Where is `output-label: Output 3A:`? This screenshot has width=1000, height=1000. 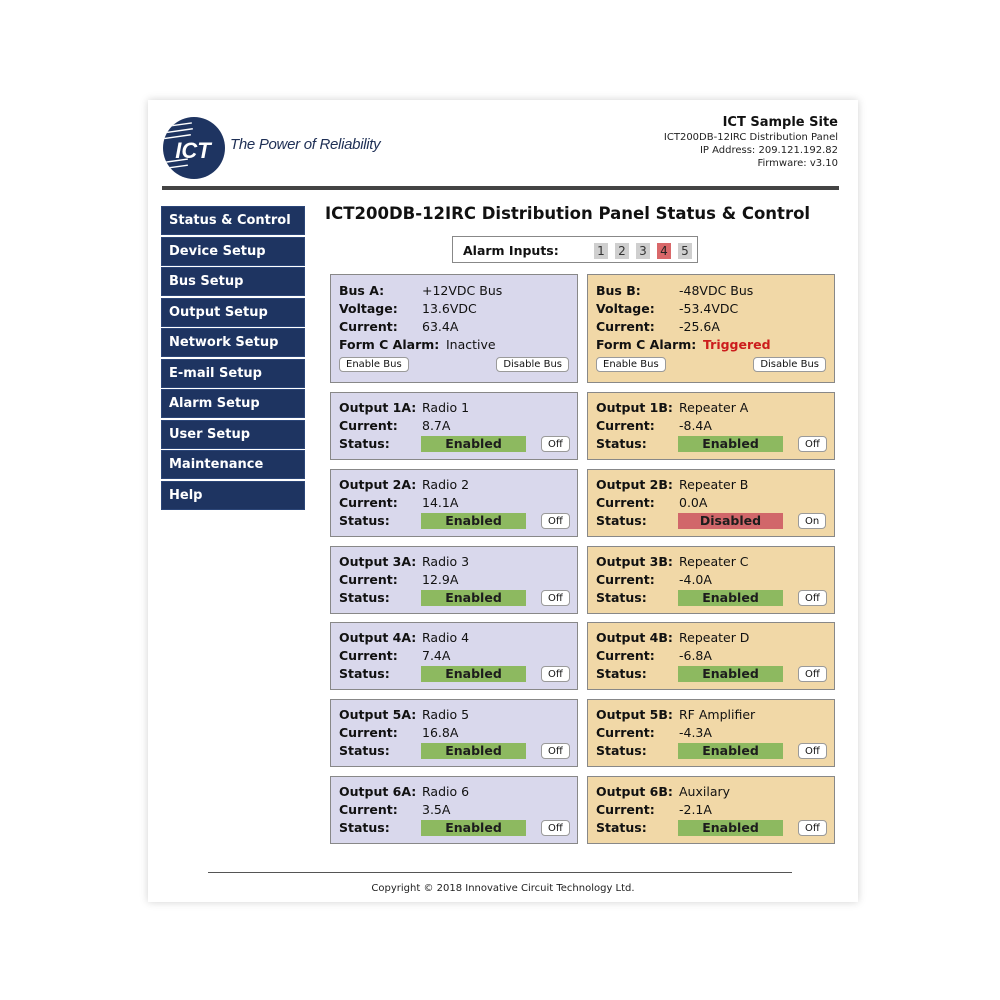
output-label: Output 3A: is located at coordinates (378, 561).